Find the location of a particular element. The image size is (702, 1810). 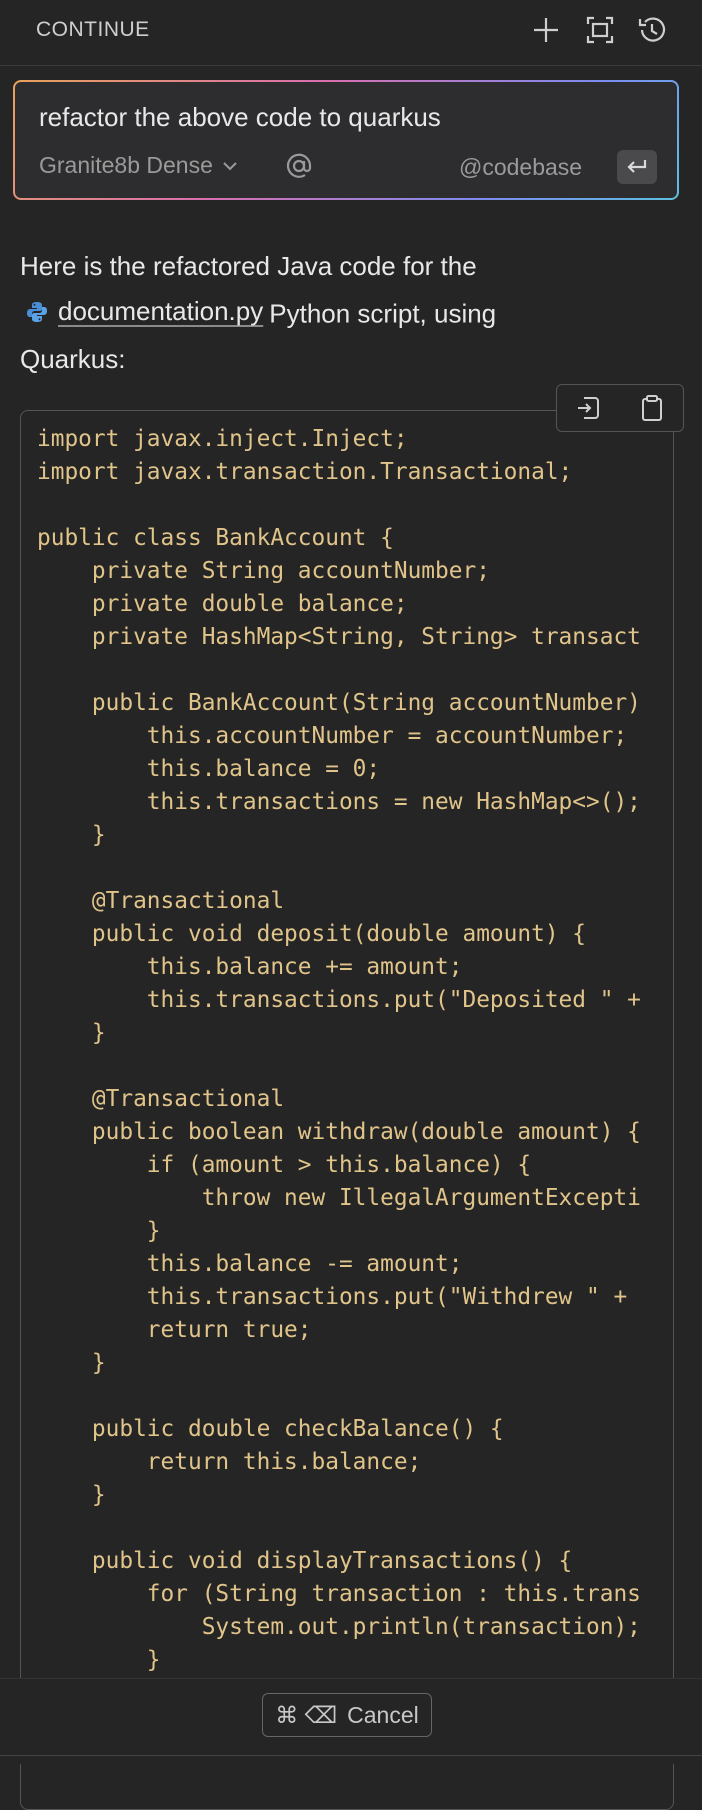

file-link: documentation.py is located at coordinates (160, 311).